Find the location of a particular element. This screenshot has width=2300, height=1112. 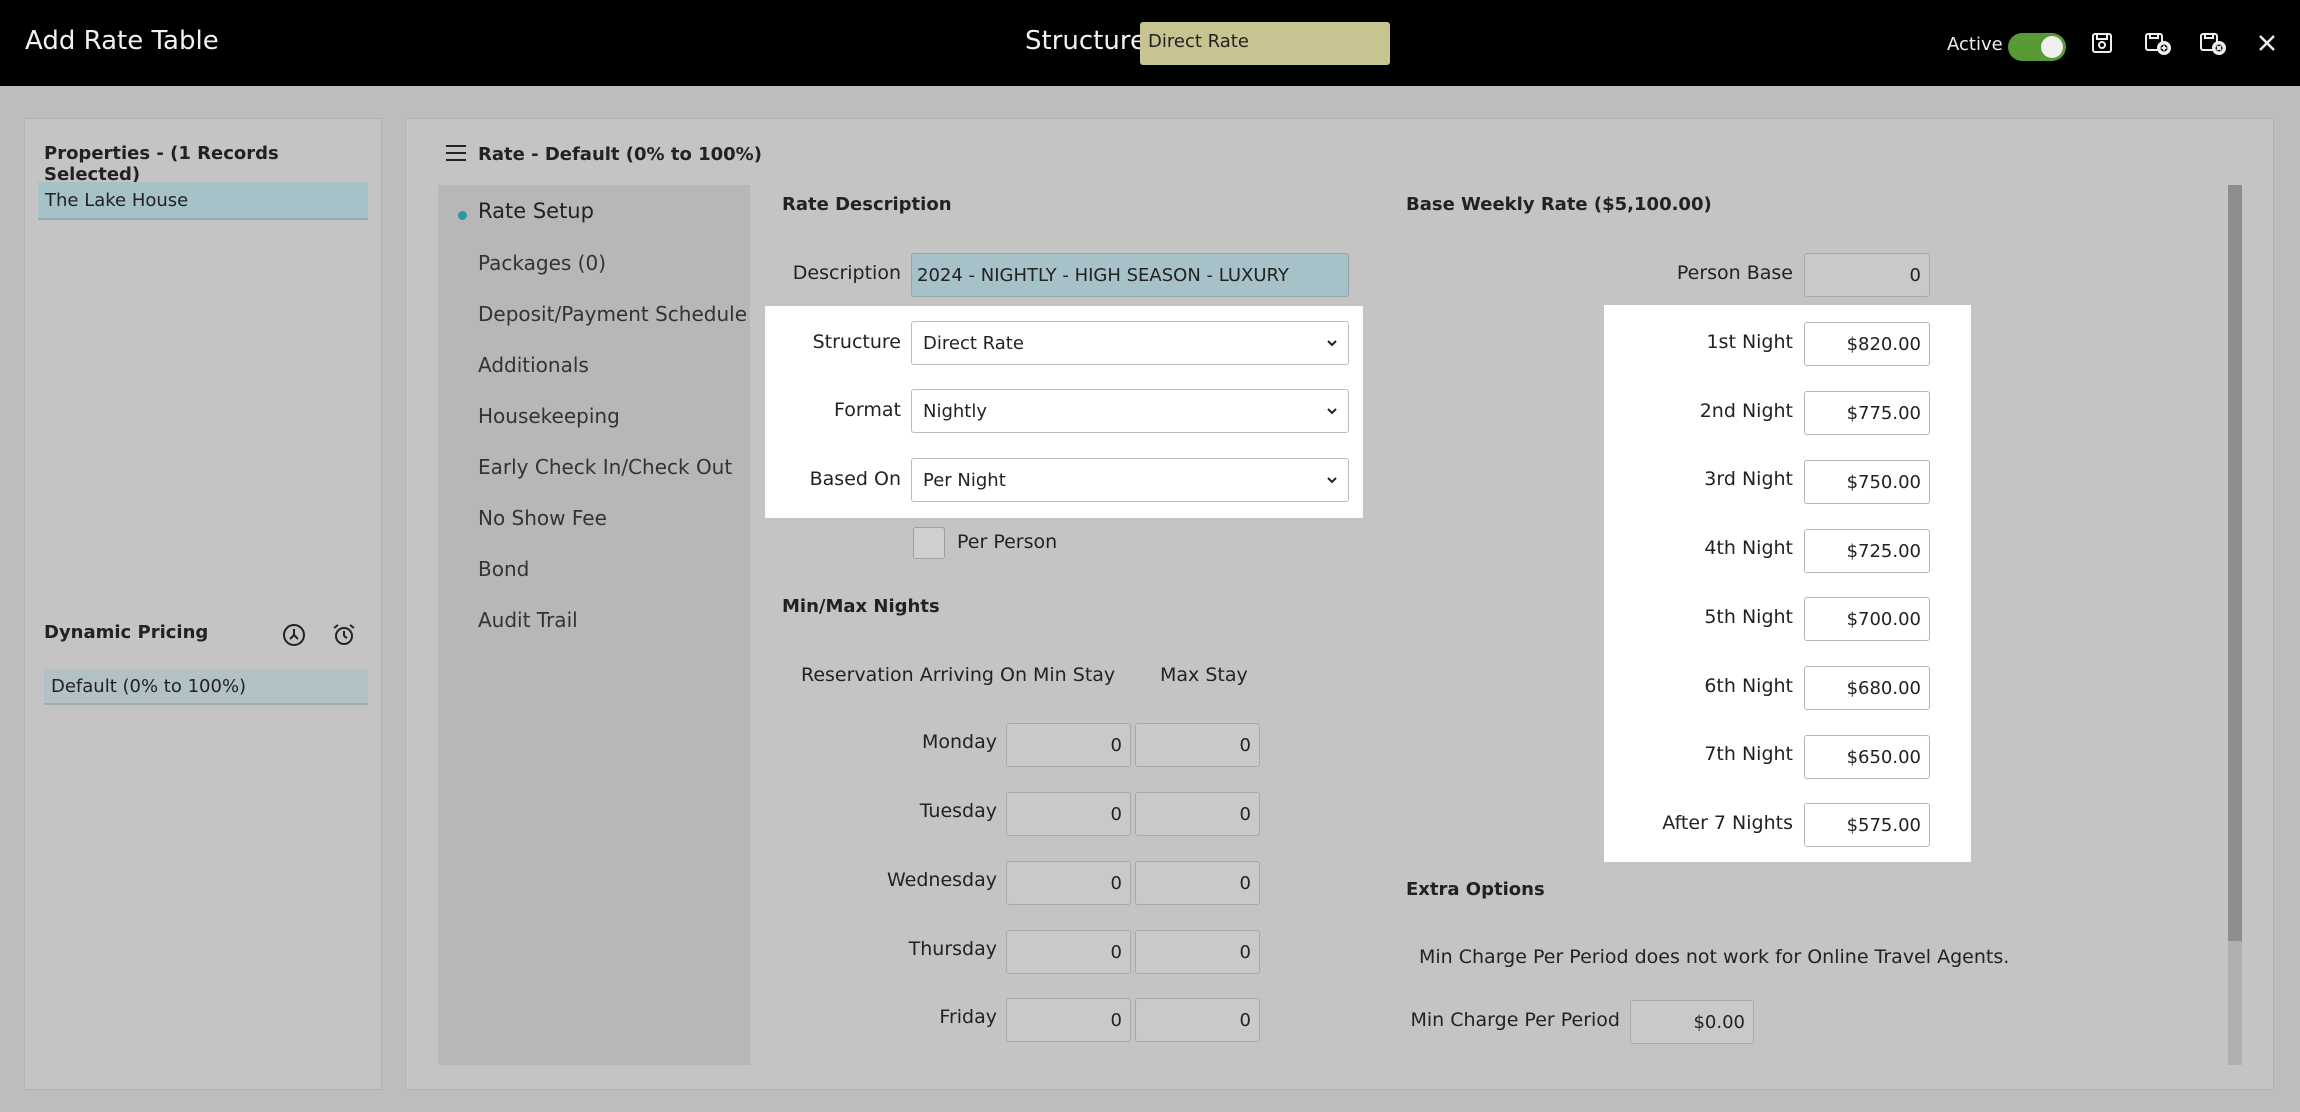

description-input: 2024 - NIGHTLY - HIGH SEASON - LUXURY is located at coordinates (1130, 275).